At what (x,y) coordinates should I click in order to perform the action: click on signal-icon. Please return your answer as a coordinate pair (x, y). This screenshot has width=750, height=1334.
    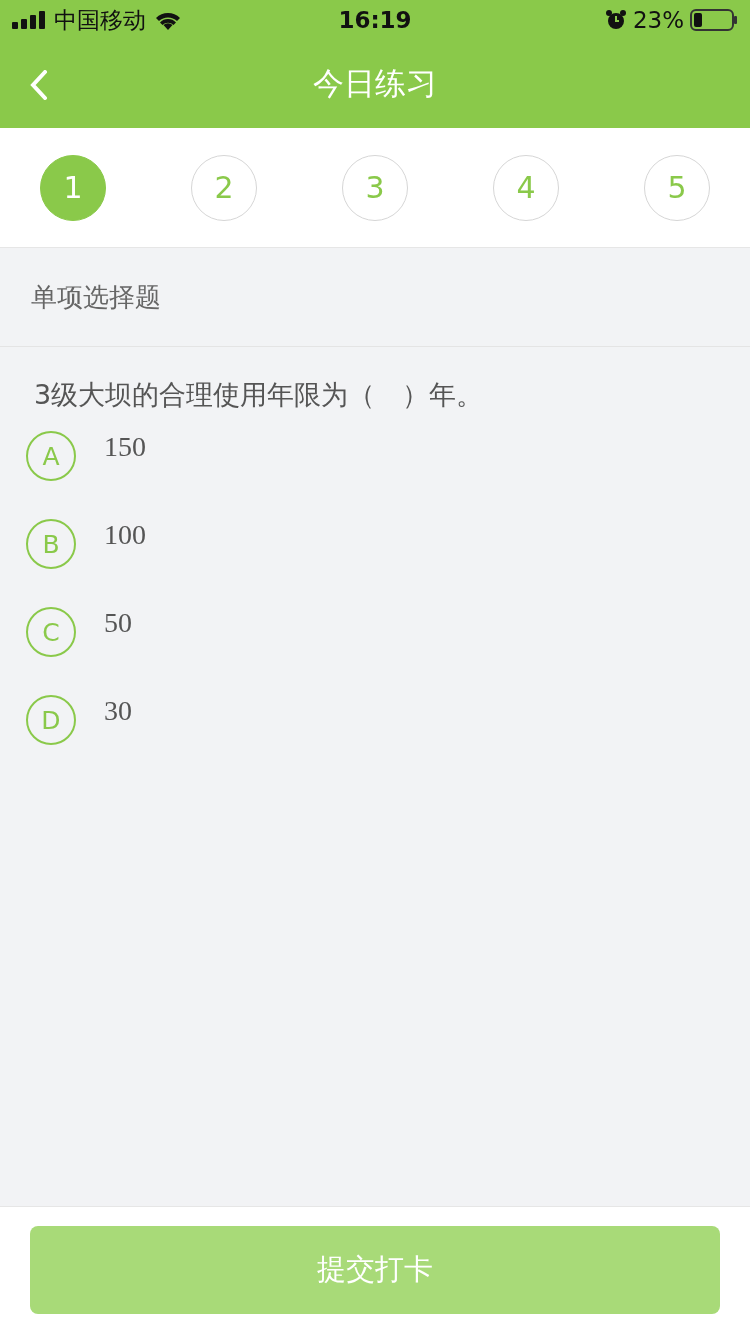
    Looking at the image, I should click on (29, 20).